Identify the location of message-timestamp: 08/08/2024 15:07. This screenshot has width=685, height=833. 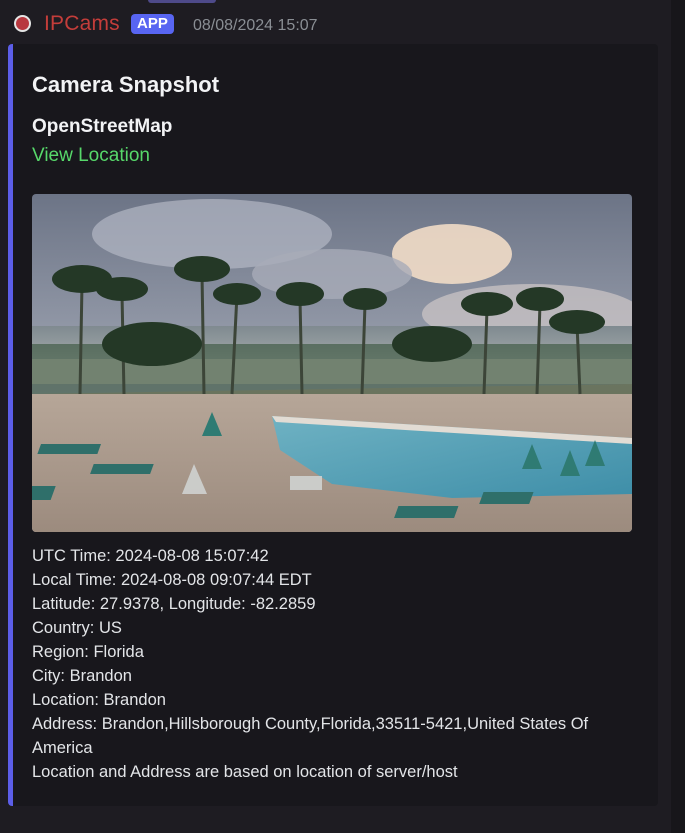
(255, 25).